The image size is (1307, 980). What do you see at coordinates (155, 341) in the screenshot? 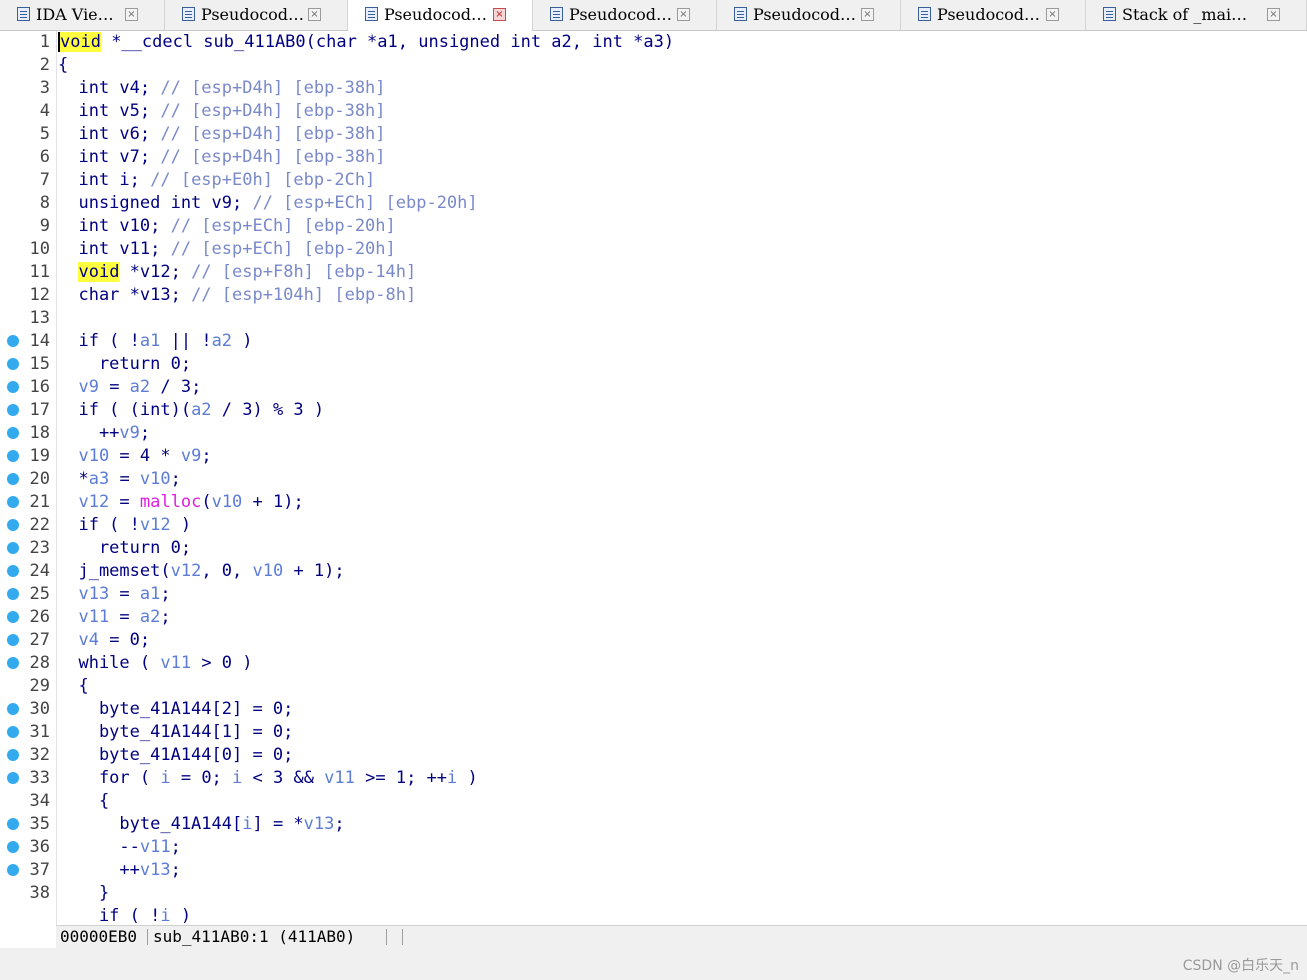
I see `code-line: if ( !a1 || !a2 )` at bounding box center [155, 341].